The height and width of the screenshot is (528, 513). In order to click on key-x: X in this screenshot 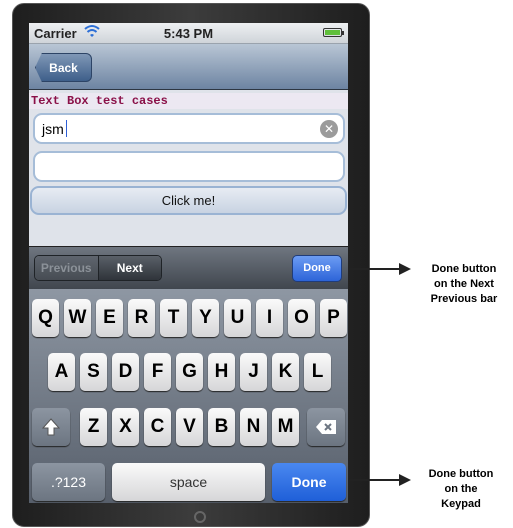, I will do `click(125, 427)`.